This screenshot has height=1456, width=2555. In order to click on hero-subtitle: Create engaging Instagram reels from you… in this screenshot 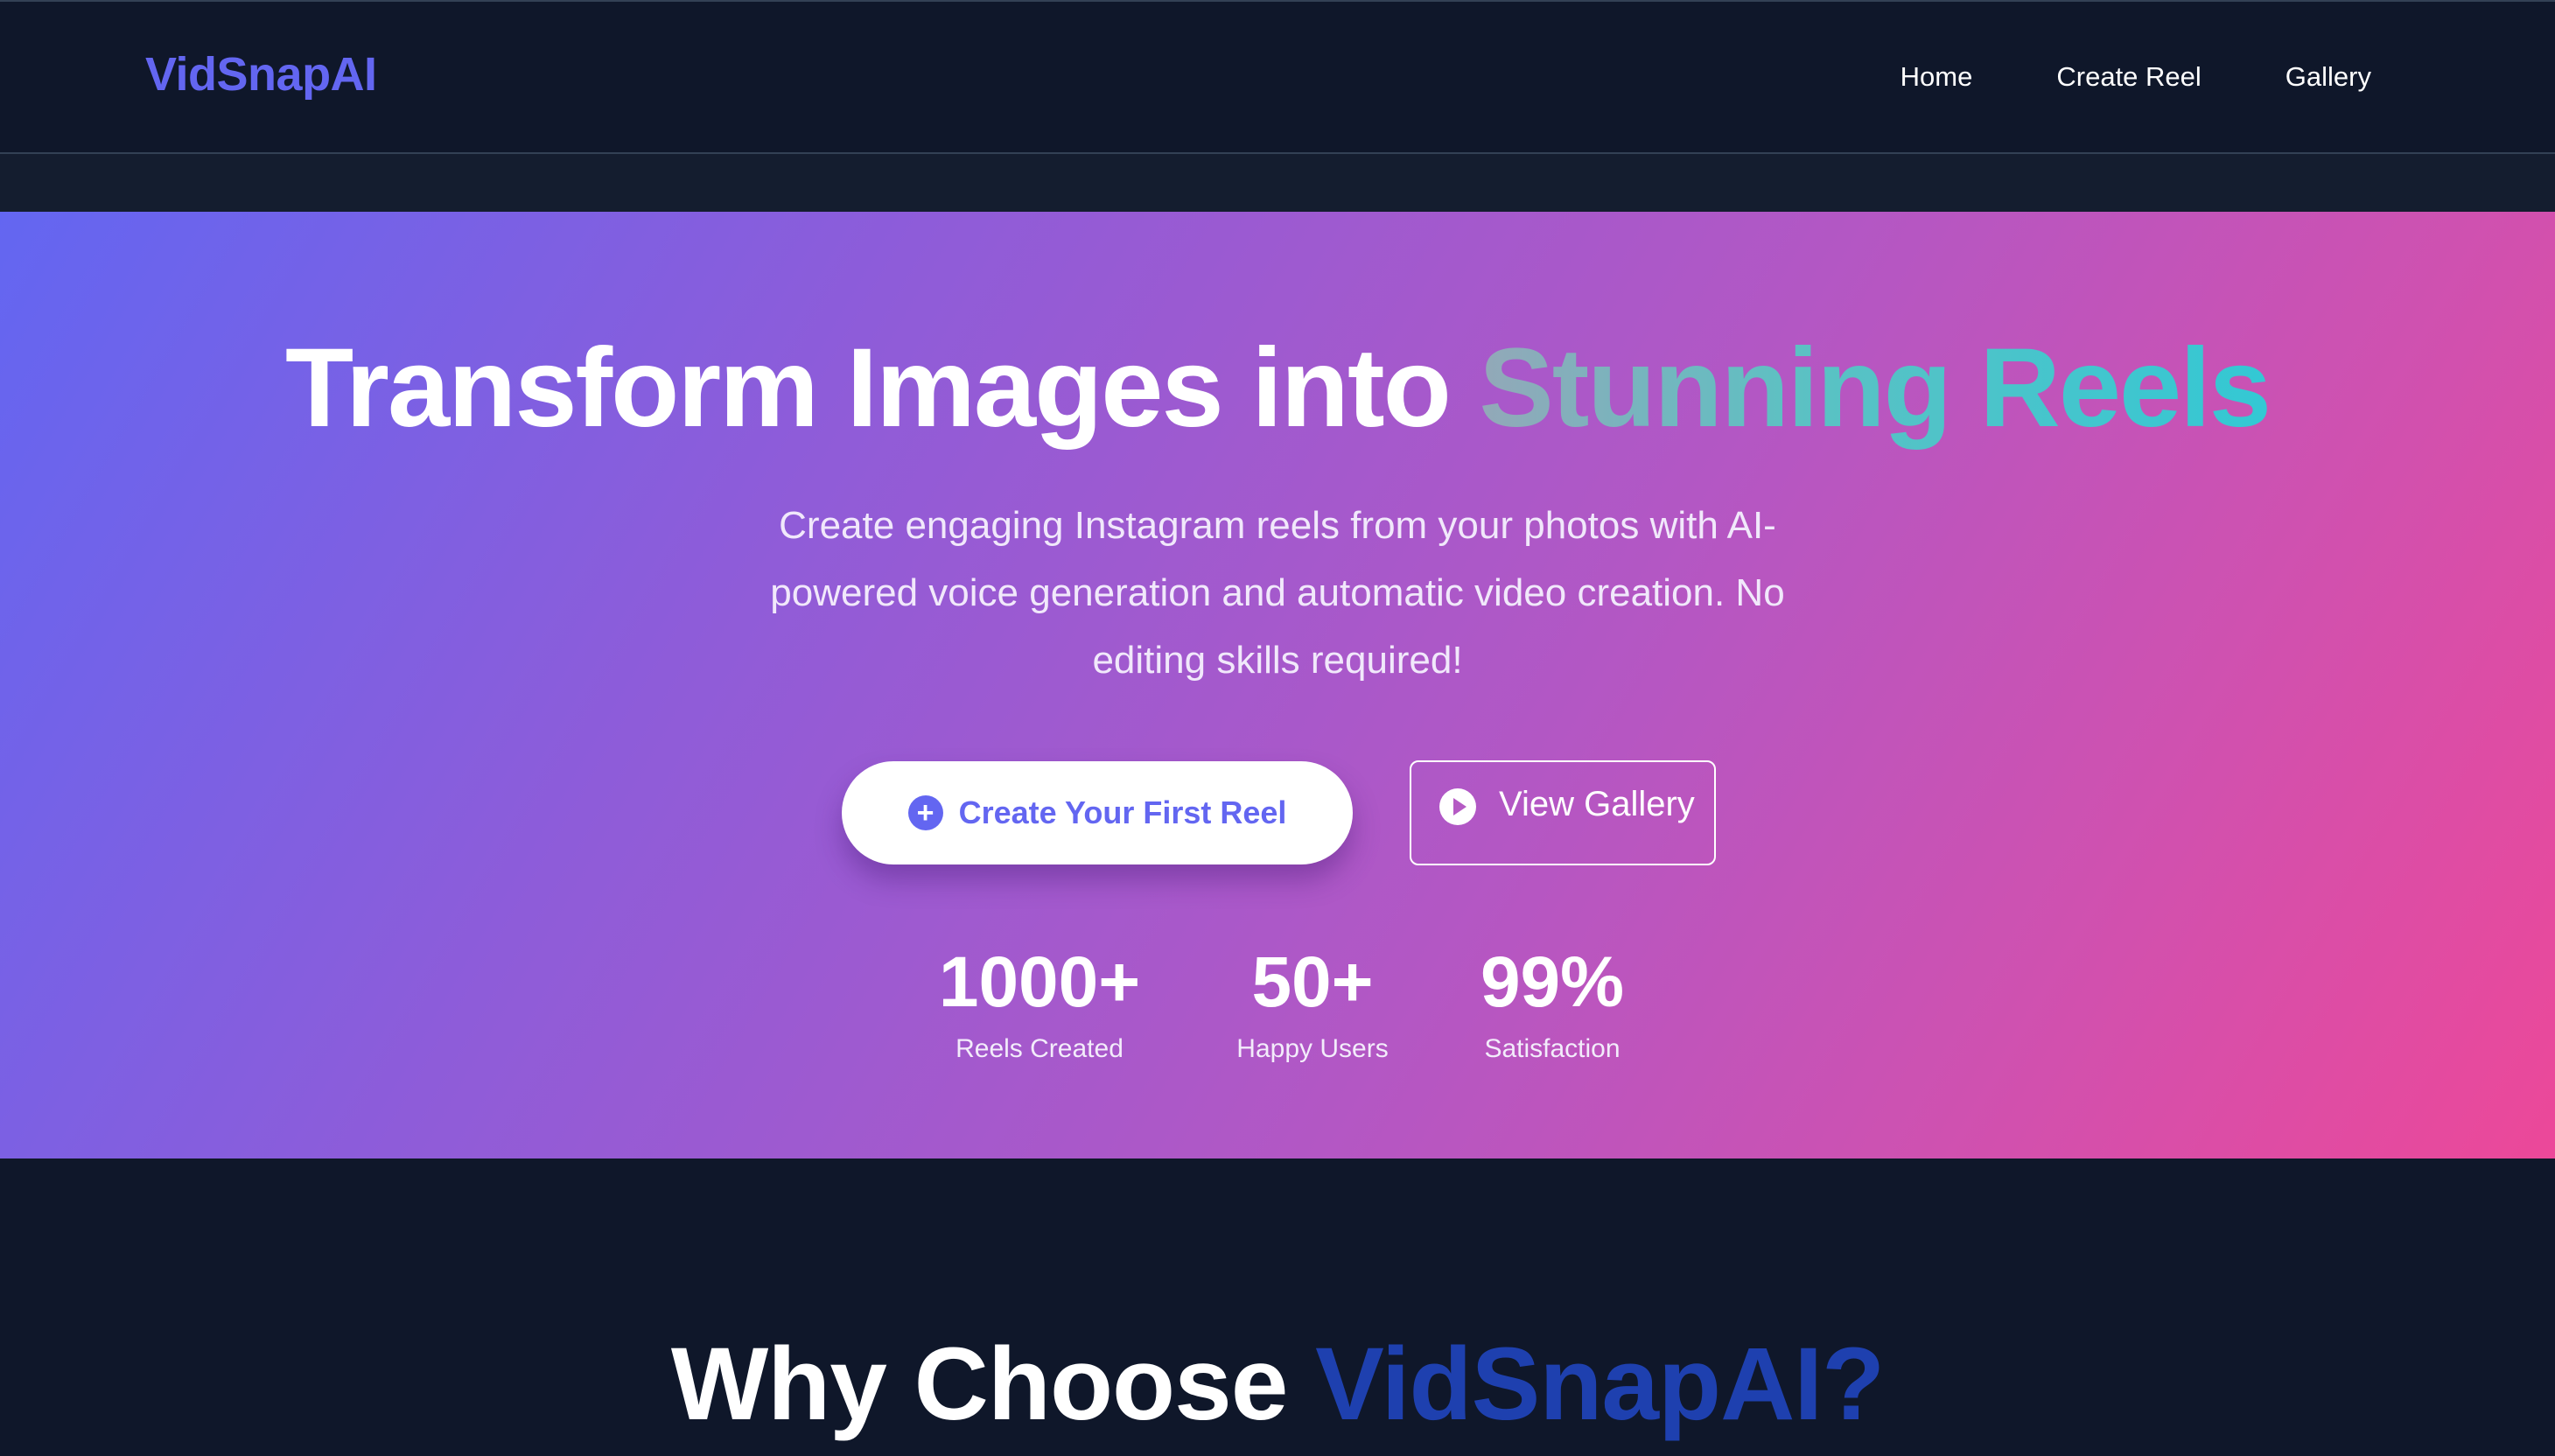, I will do `click(1277, 593)`.